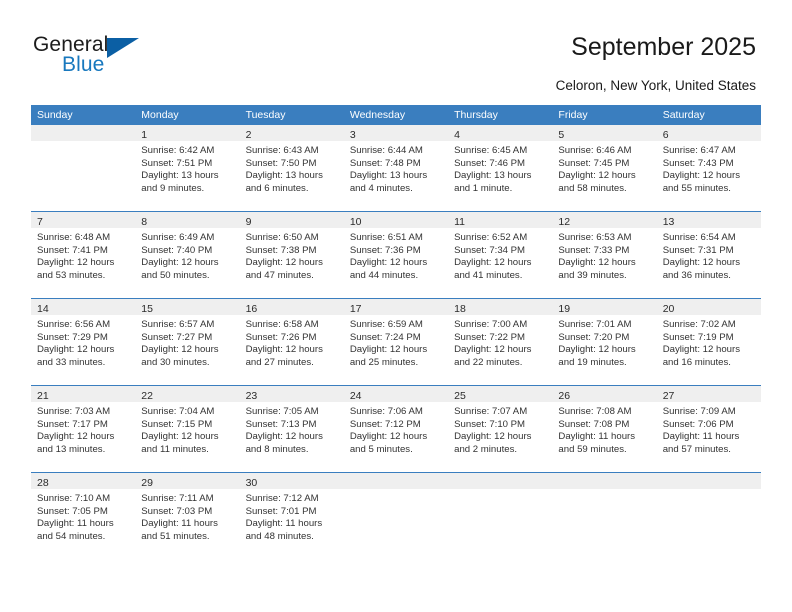 This screenshot has width=792, height=612. Describe the element at coordinates (187, 220) in the screenshot. I see `day-number-band: 8` at that location.